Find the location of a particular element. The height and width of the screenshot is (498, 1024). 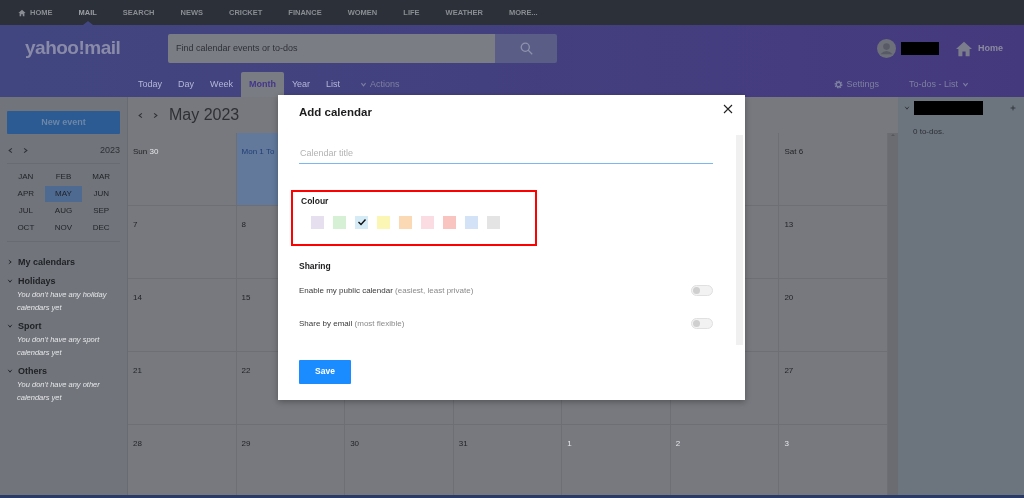

section-label: Sharing is located at coordinates (315, 266).